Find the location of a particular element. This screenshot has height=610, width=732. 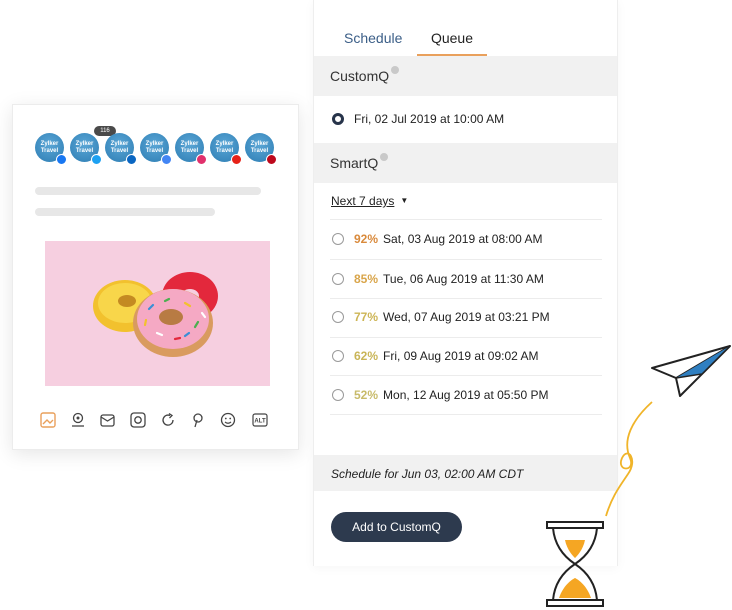

slot-score: 77% is located at coordinates (366, 317).